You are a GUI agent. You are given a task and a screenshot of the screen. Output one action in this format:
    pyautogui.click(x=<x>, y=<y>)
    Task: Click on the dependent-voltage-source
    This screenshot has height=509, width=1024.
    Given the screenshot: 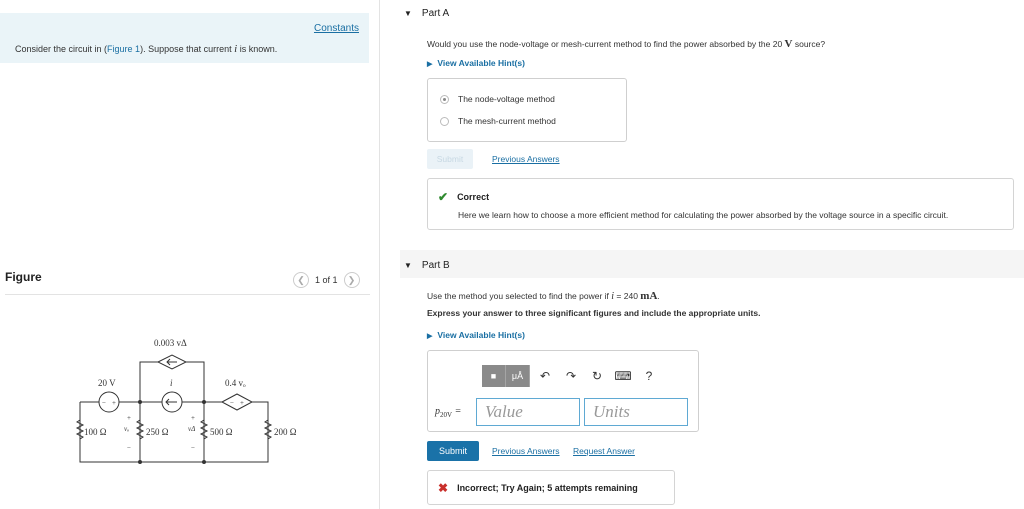 What is the action you would take?
    pyautogui.click(x=237, y=402)
    